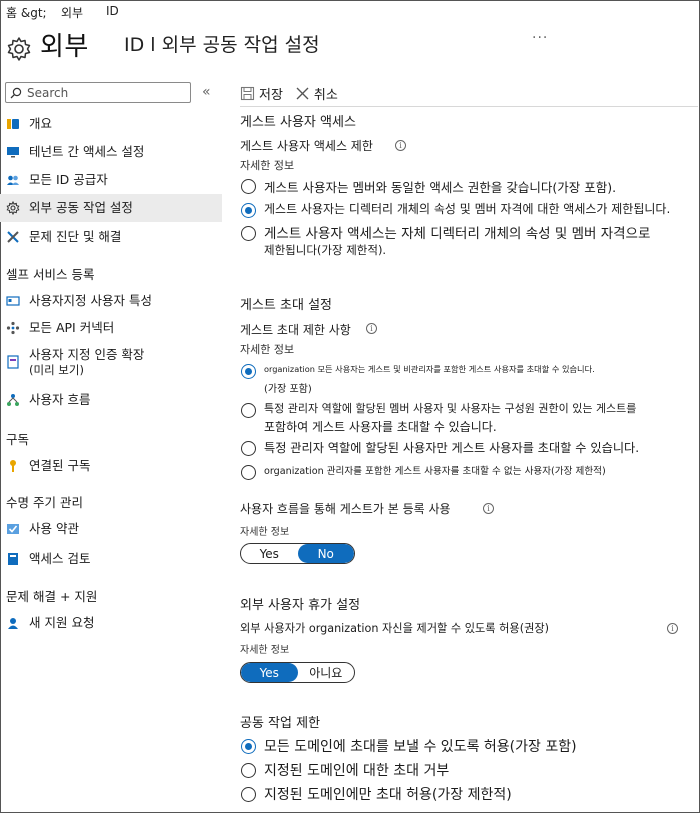 The height and width of the screenshot is (813, 700). Describe the element at coordinates (13, 400) in the screenshot. I see `flow-icon` at that location.